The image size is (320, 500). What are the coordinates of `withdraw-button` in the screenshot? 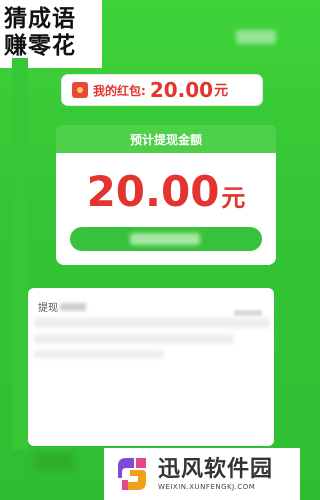 It's located at (166, 239).